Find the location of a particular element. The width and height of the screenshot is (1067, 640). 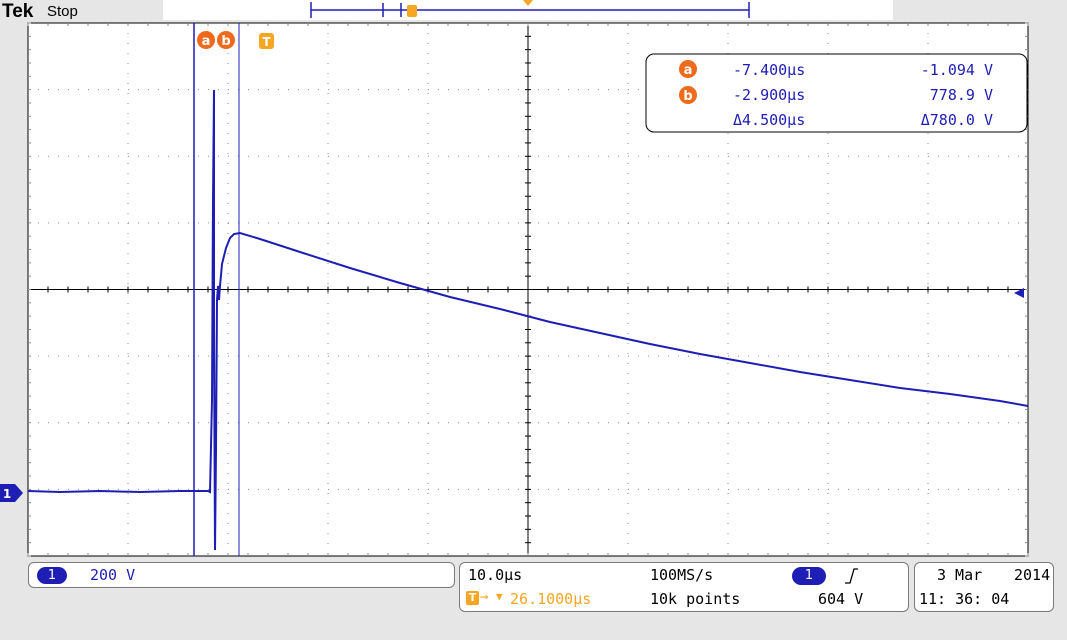

date-year: 2014 is located at coordinates (1032, 575).